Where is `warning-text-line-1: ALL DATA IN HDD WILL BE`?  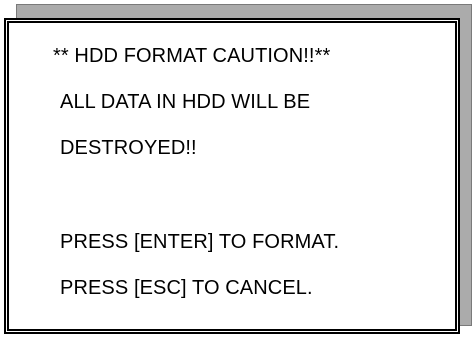
warning-text-line-1: ALL DATA IN HDD WILL BE is located at coordinates (185, 102).